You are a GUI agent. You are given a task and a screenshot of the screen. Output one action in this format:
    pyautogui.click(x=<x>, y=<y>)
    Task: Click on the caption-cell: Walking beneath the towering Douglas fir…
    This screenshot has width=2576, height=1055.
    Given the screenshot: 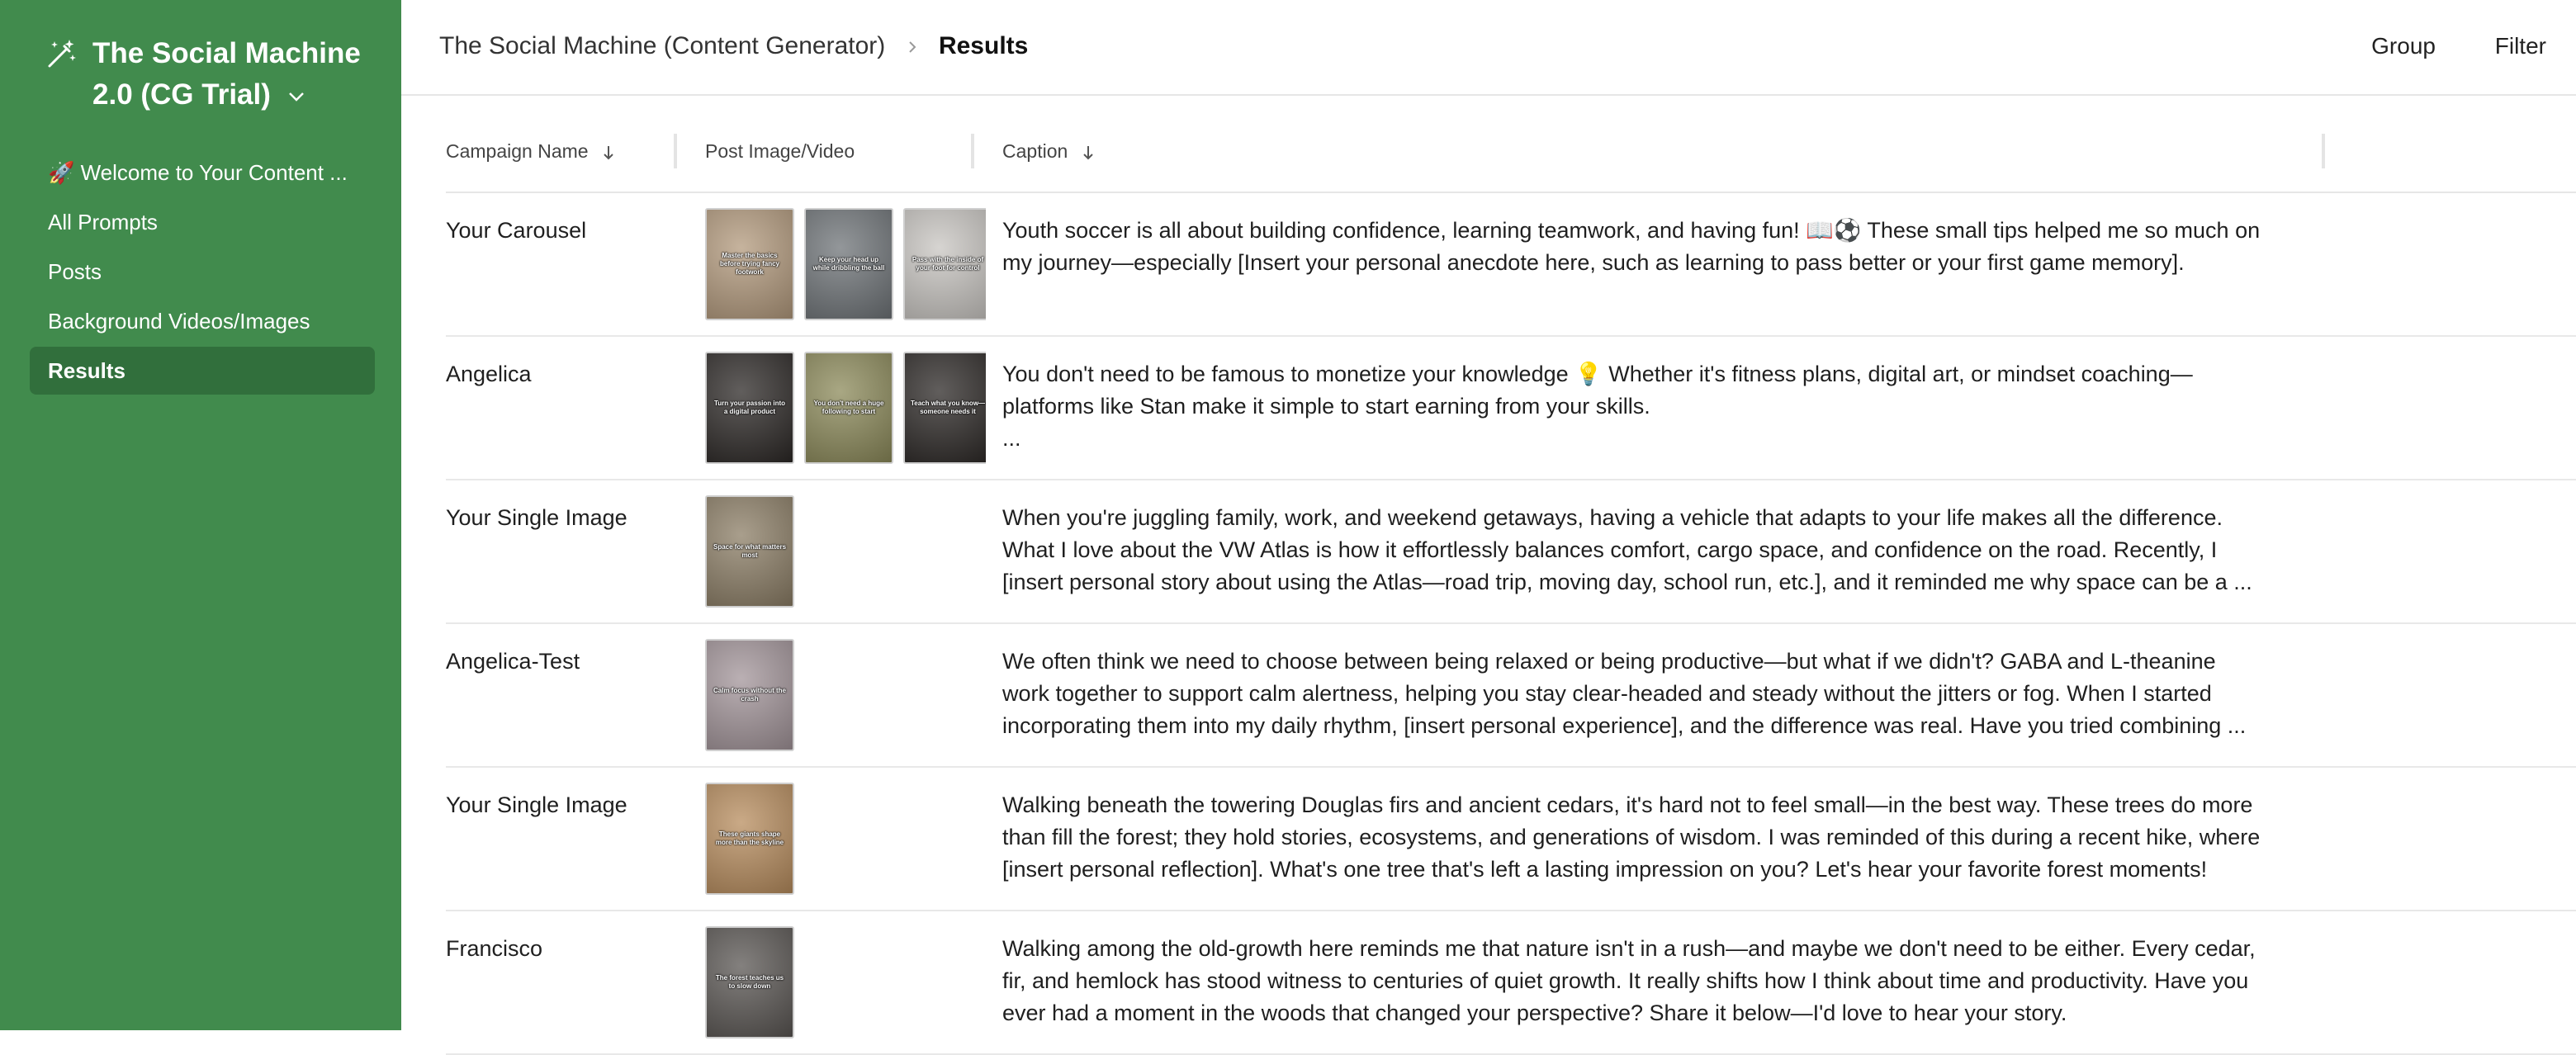 What is the action you would take?
    pyautogui.click(x=1650, y=838)
    